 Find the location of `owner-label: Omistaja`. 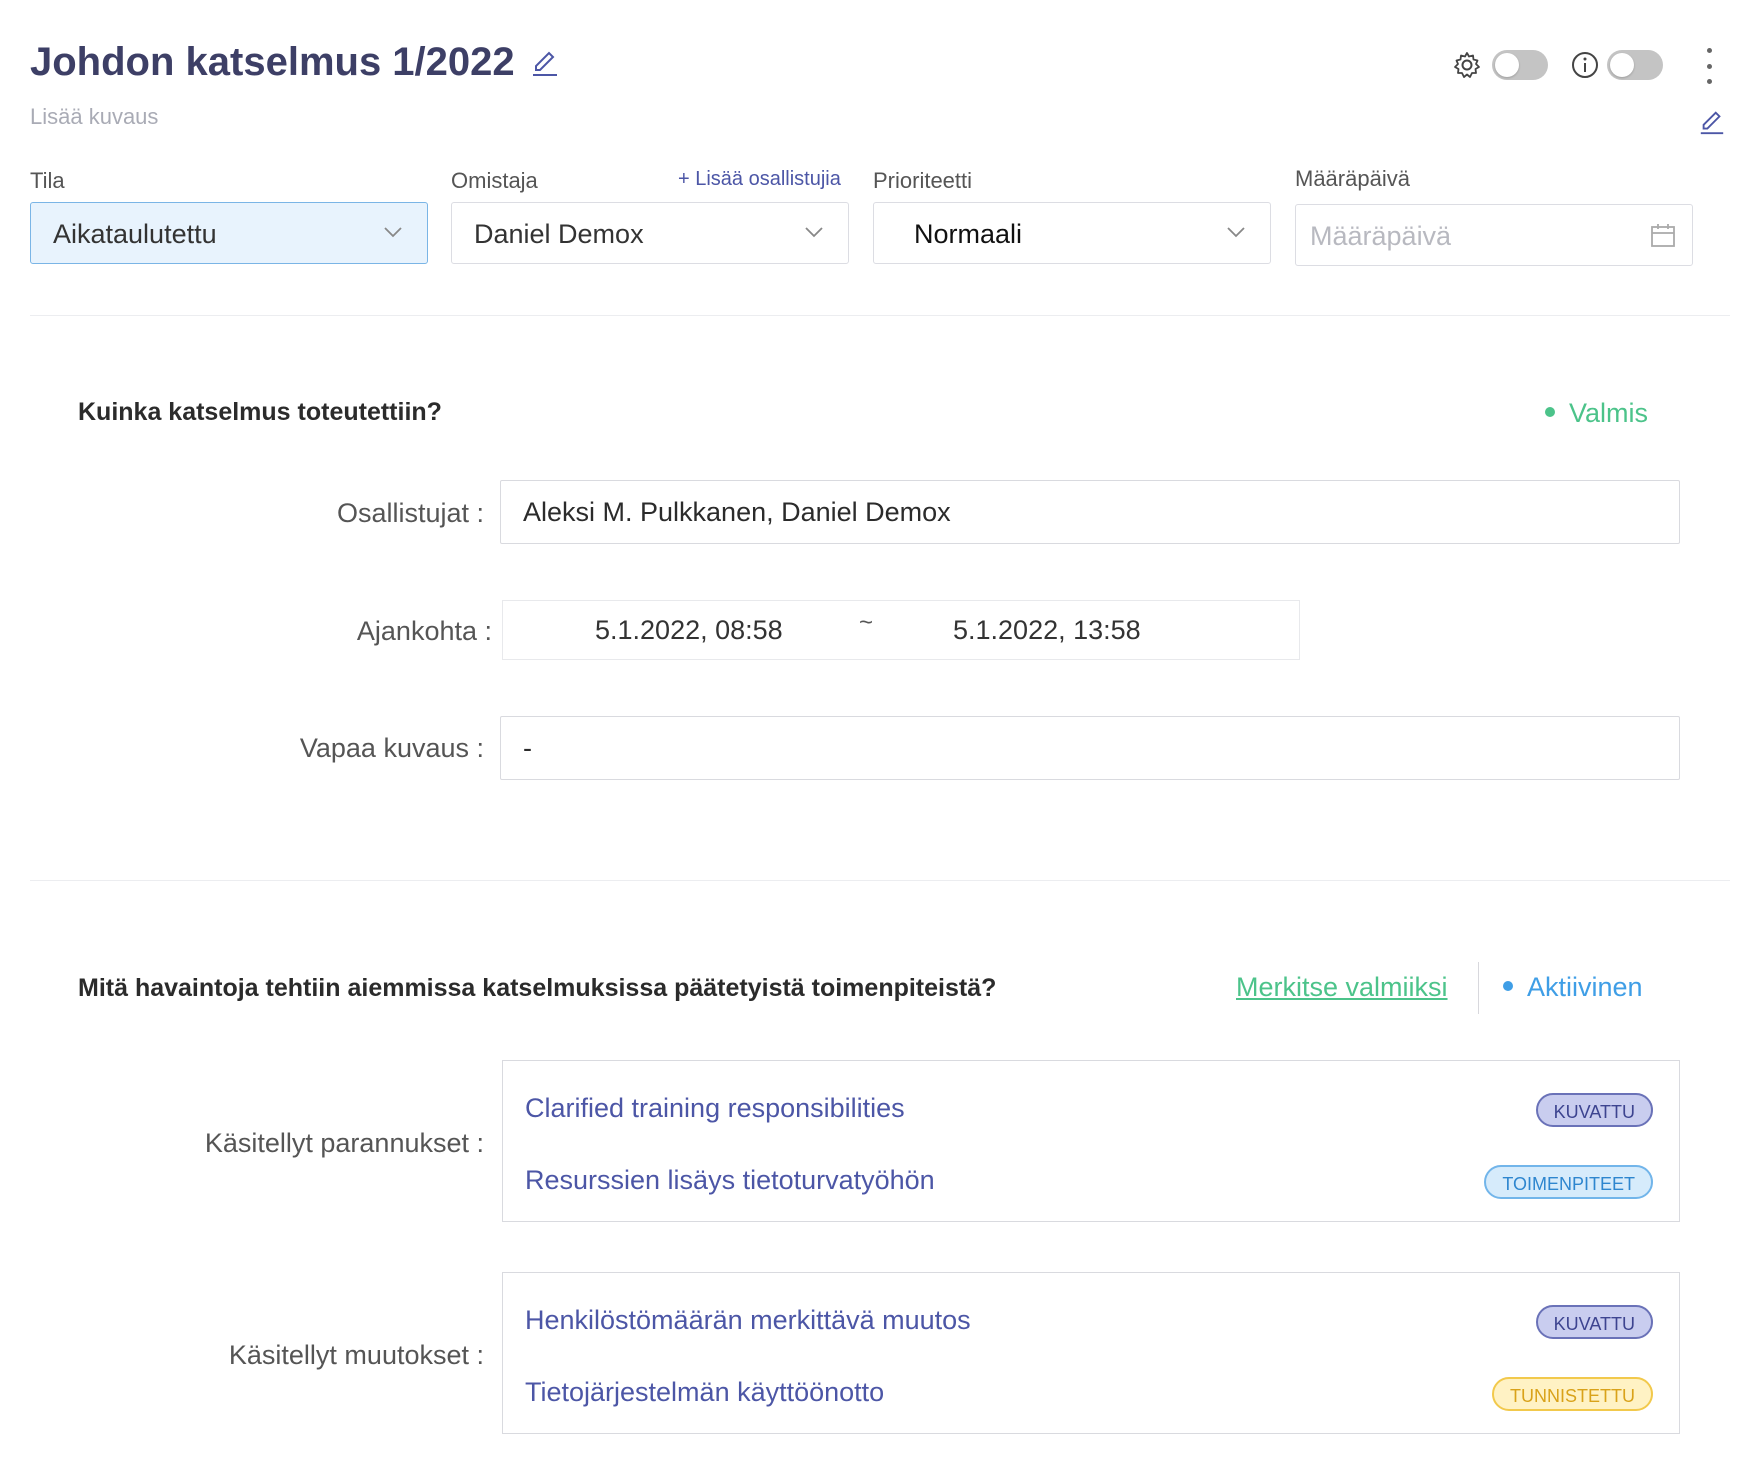

owner-label: Omistaja is located at coordinates (494, 180).